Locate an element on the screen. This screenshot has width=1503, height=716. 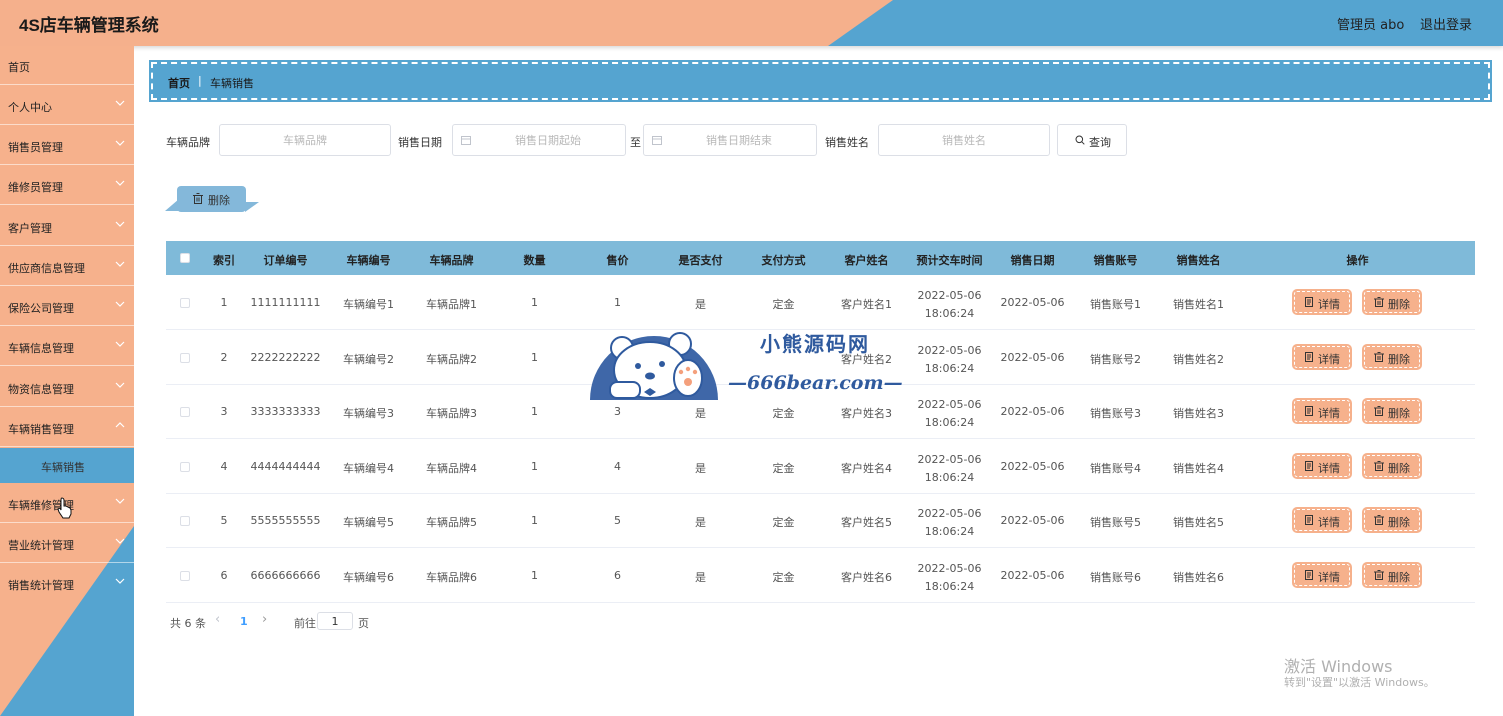
top-header: 4S店车辆管理系统 管理员 abo 退出登录 is located at coordinates (751, 23).